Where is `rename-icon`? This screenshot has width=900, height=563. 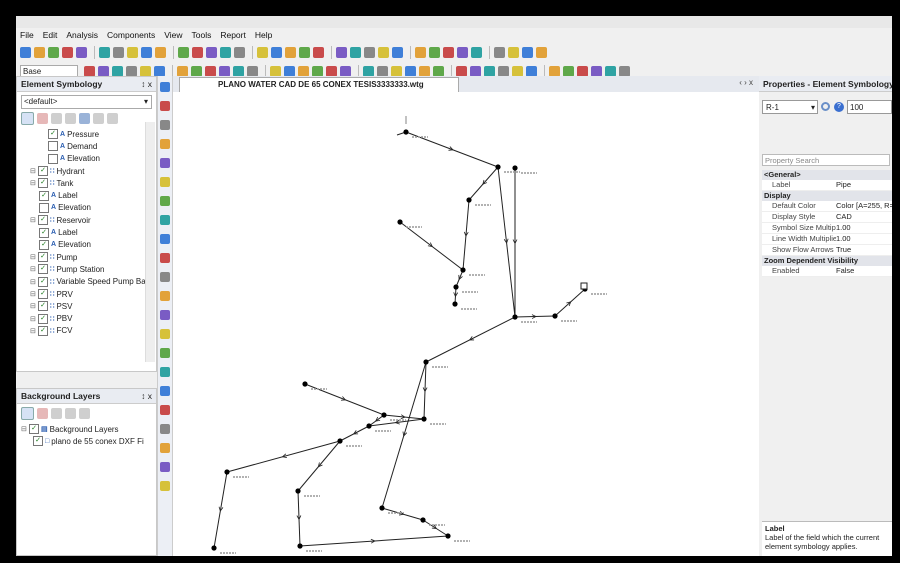 rename-icon is located at coordinates (56, 118).